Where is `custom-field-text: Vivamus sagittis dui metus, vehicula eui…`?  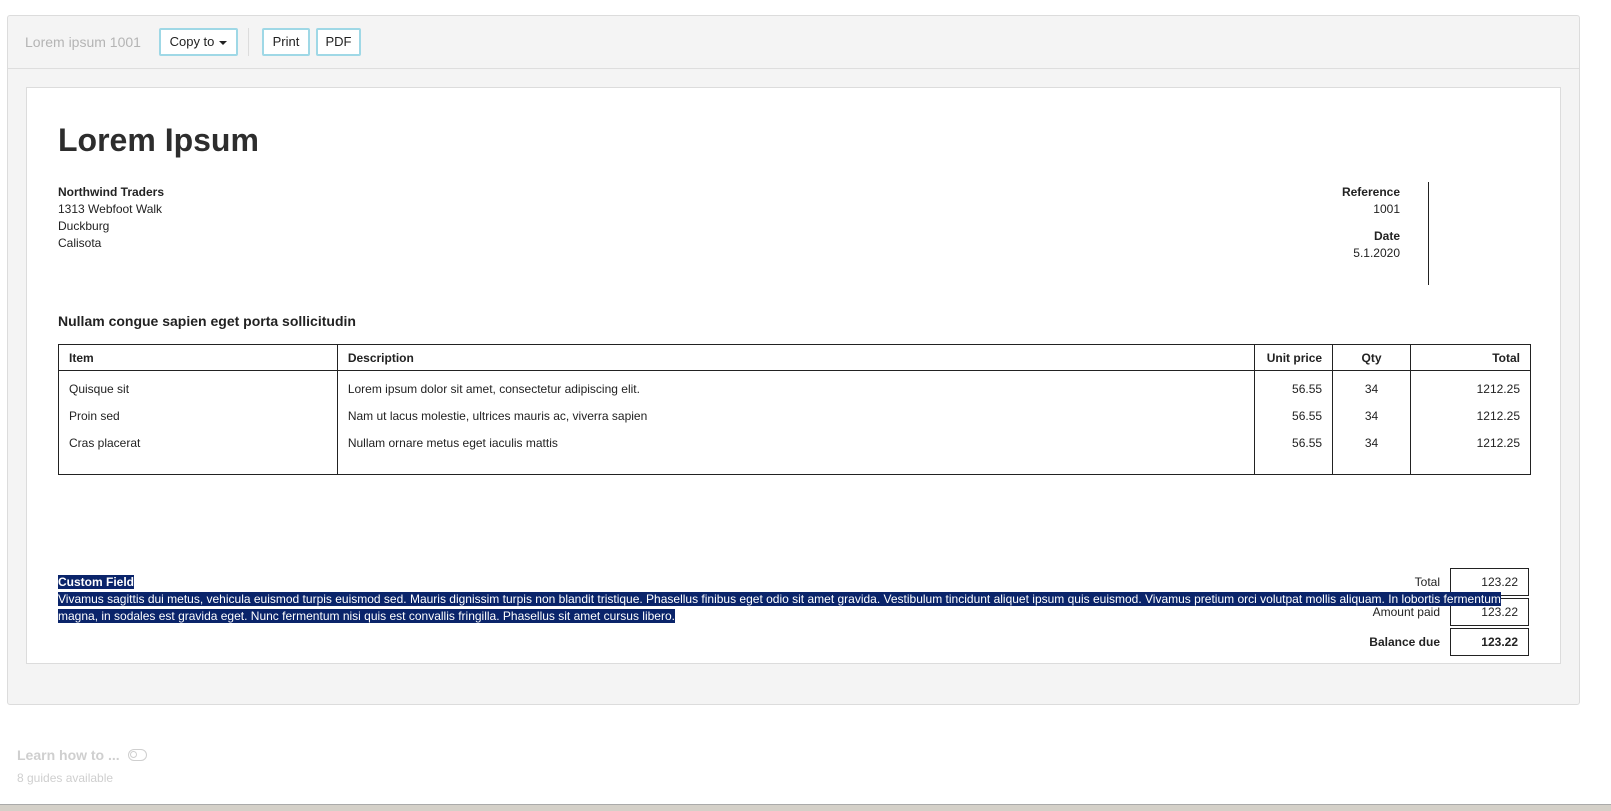 custom-field-text: Vivamus sagittis dui metus, vehicula eui… is located at coordinates (779, 607).